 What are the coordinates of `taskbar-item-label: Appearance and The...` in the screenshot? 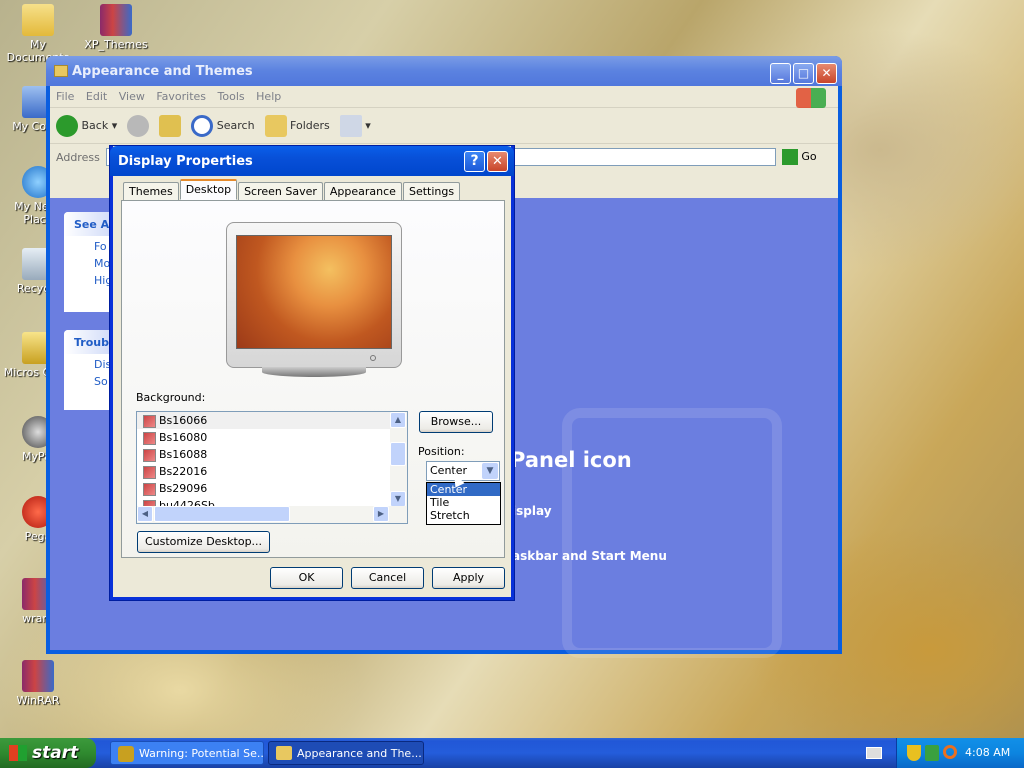 It's located at (359, 753).